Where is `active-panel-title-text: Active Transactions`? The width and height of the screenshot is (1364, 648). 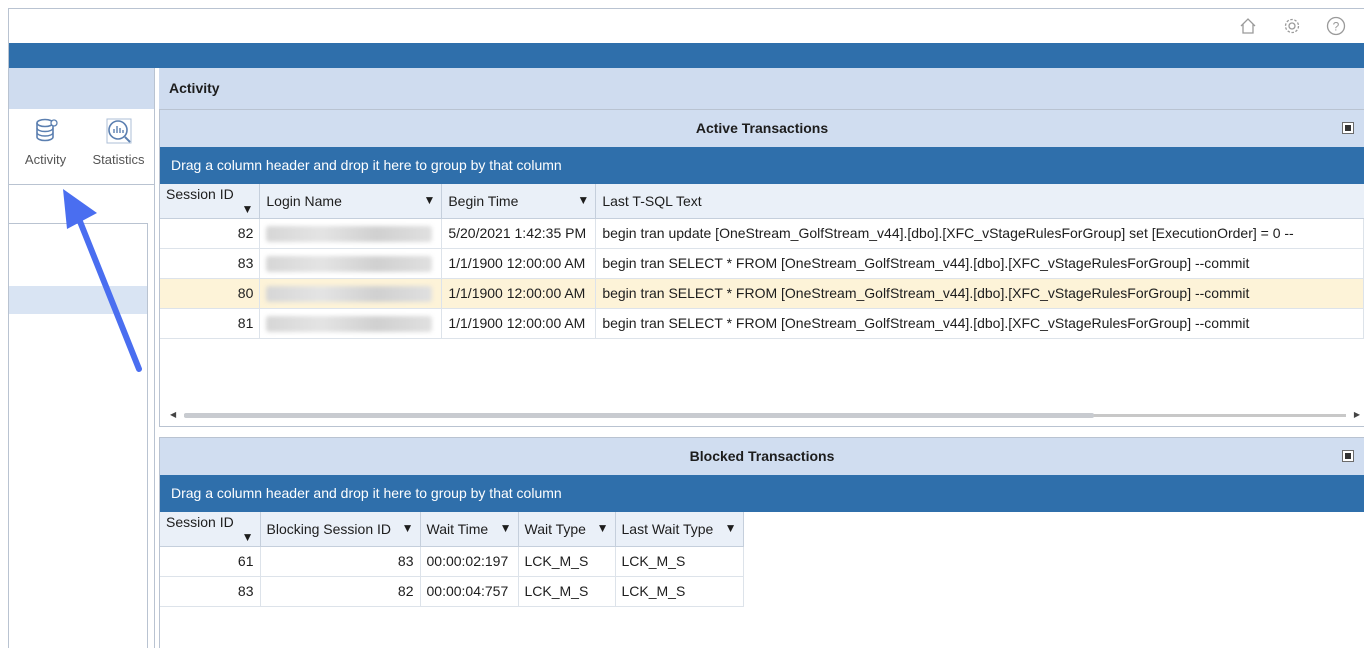 active-panel-title-text: Active Transactions is located at coordinates (762, 128).